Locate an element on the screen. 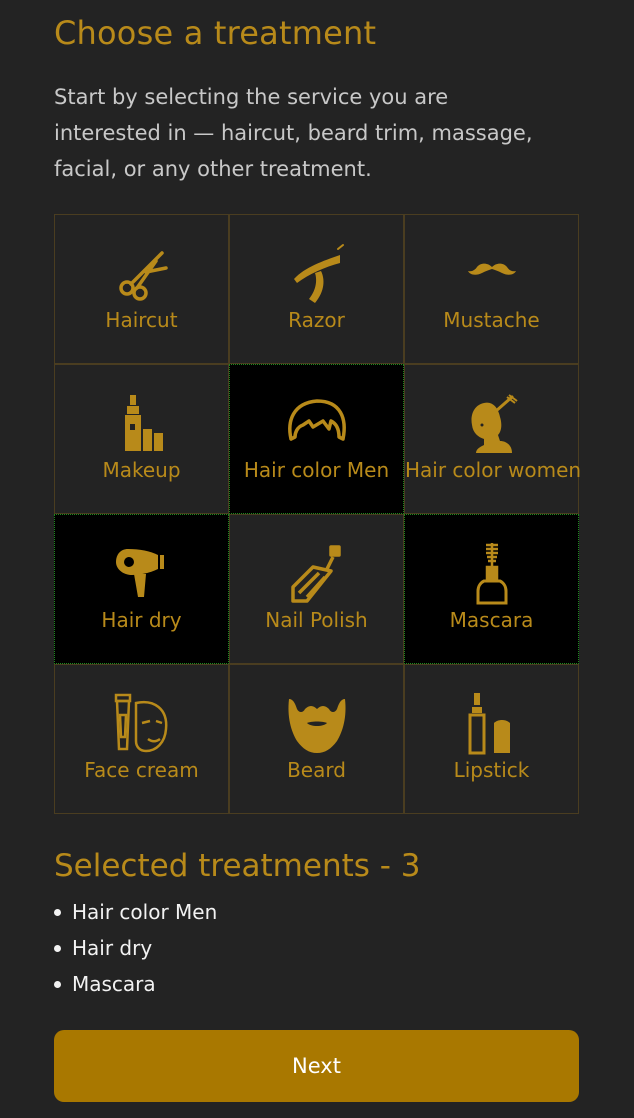 The height and width of the screenshot is (1118, 634). treatment-tile-hair-color-men: Hair color Men is located at coordinates (316, 439).